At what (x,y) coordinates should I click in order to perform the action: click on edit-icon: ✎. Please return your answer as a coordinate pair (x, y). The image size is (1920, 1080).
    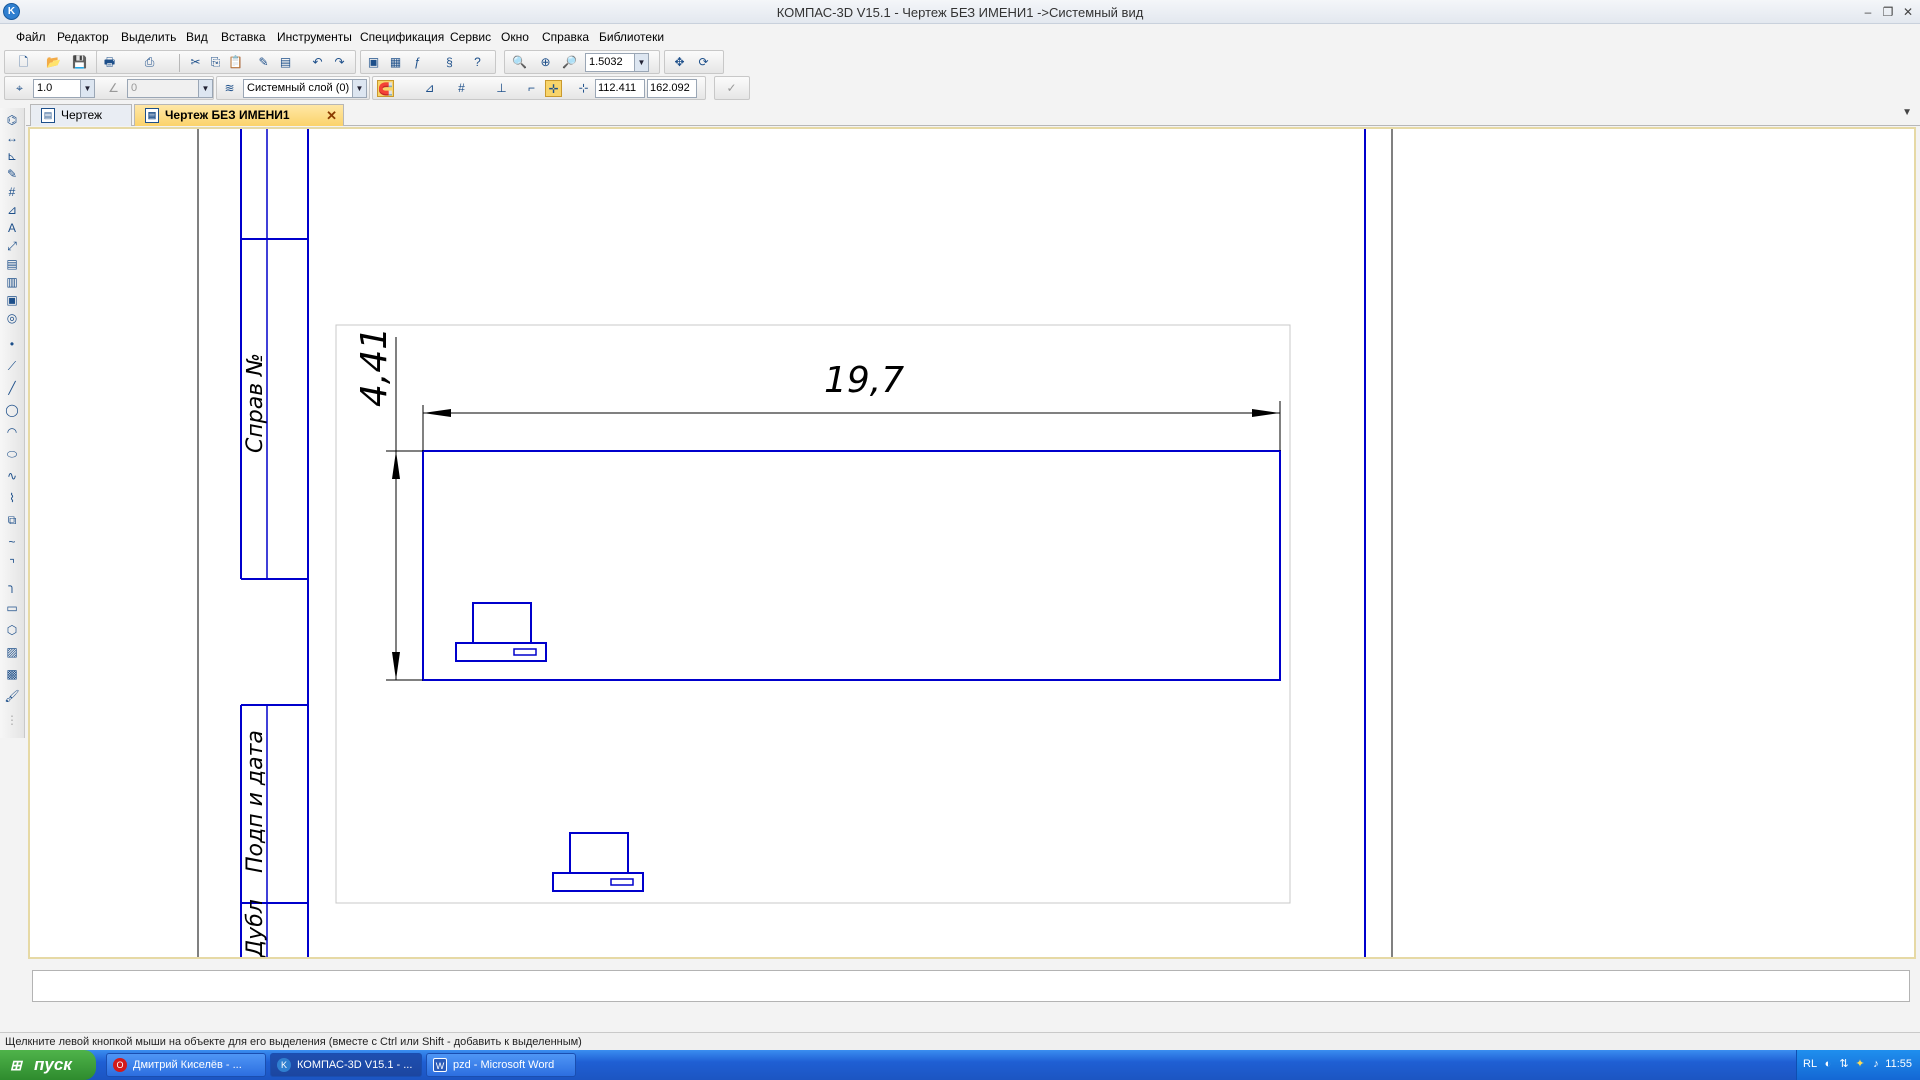
    Looking at the image, I should click on (12, 174).